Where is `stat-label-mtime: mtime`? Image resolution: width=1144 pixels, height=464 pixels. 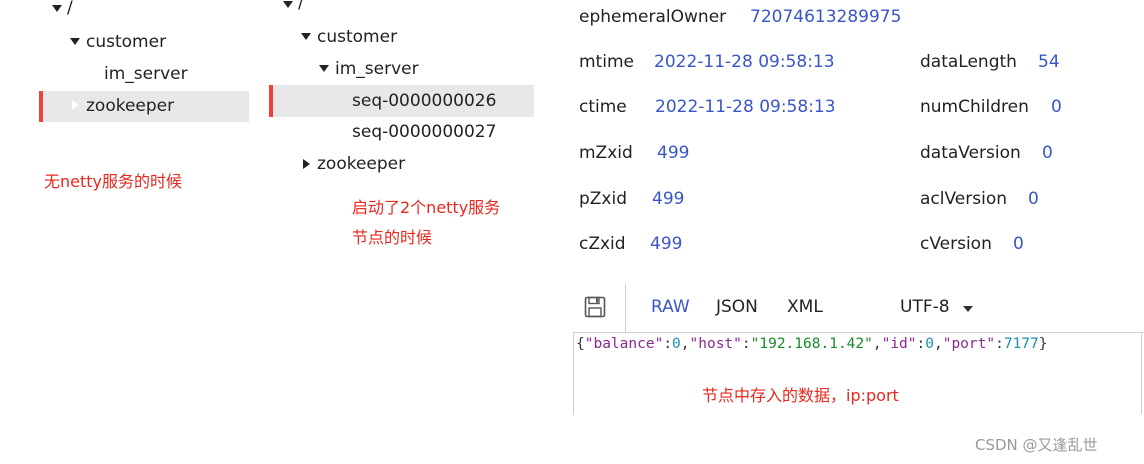
stat-label-mtime: mtime is located at coordinates (606, 62).